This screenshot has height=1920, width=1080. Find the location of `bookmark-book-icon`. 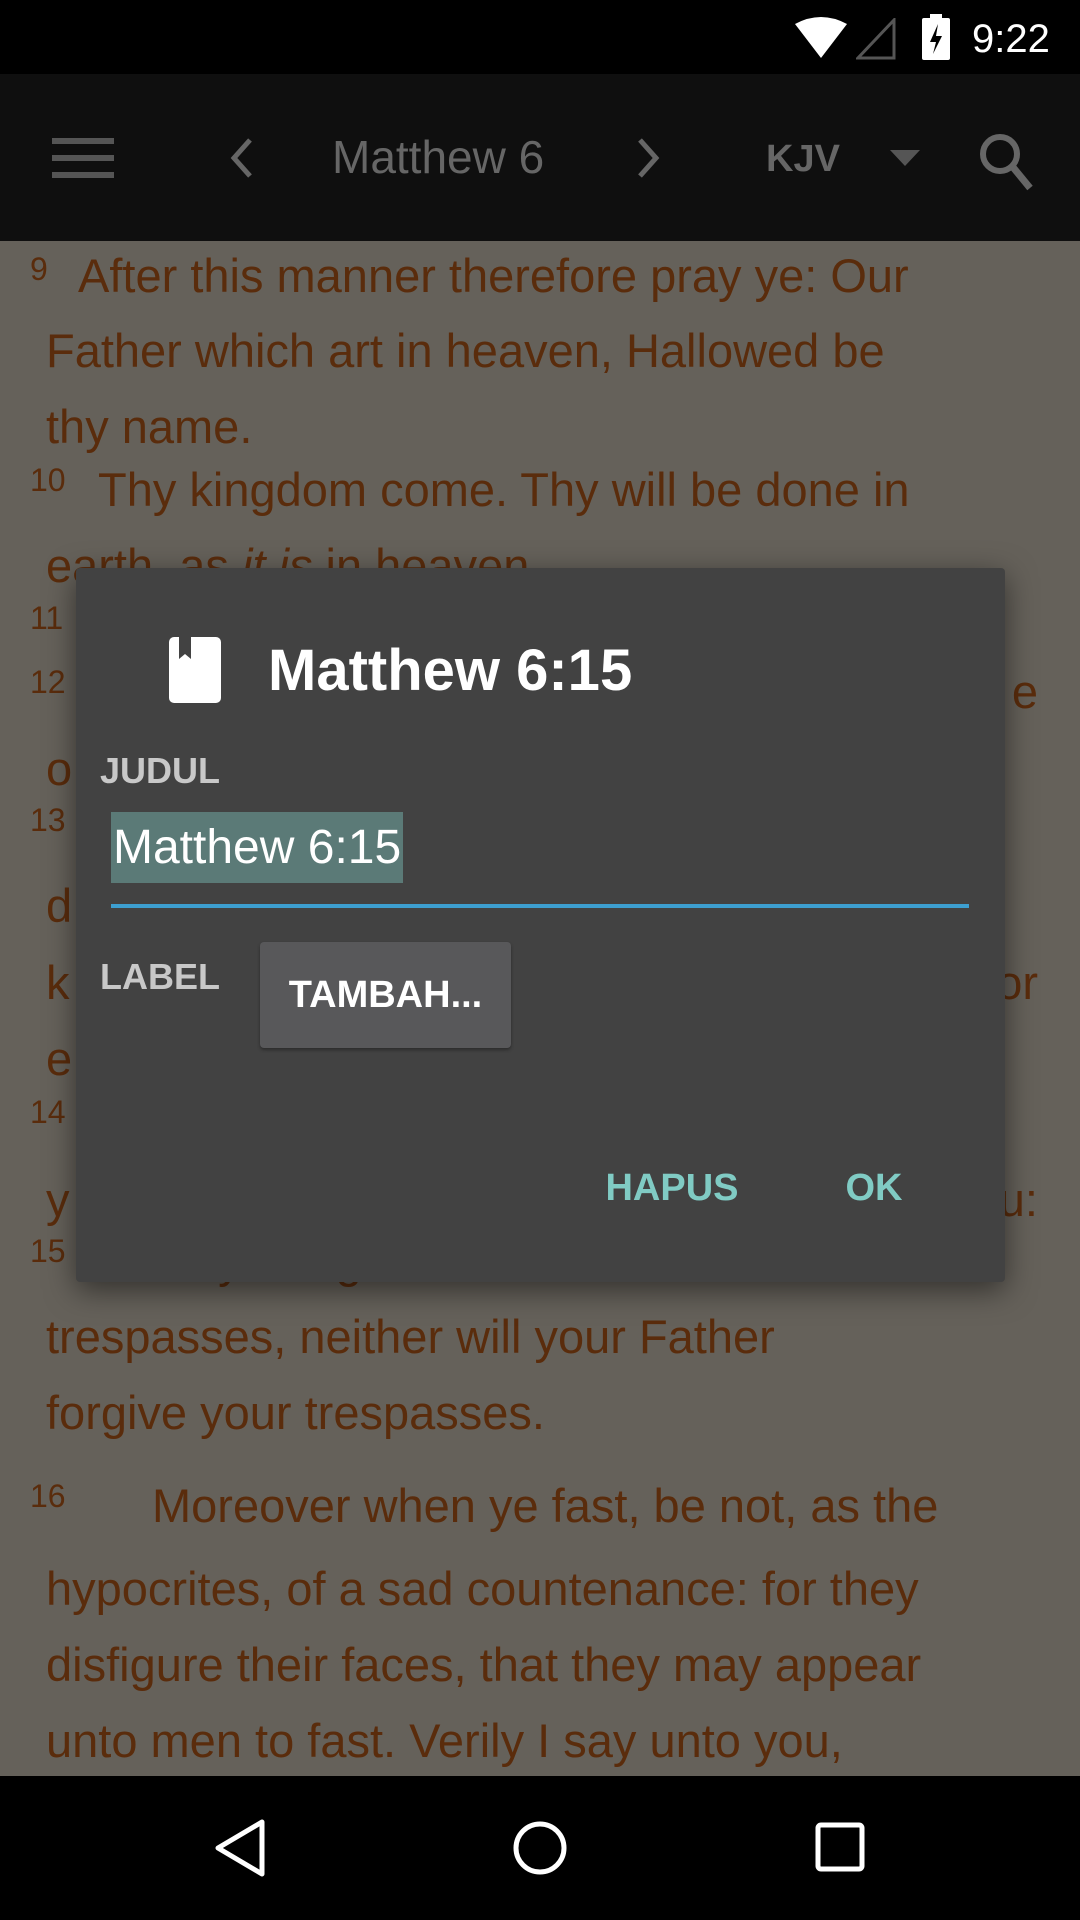

bookmark-book-icon is located at coordinates (195, 670).